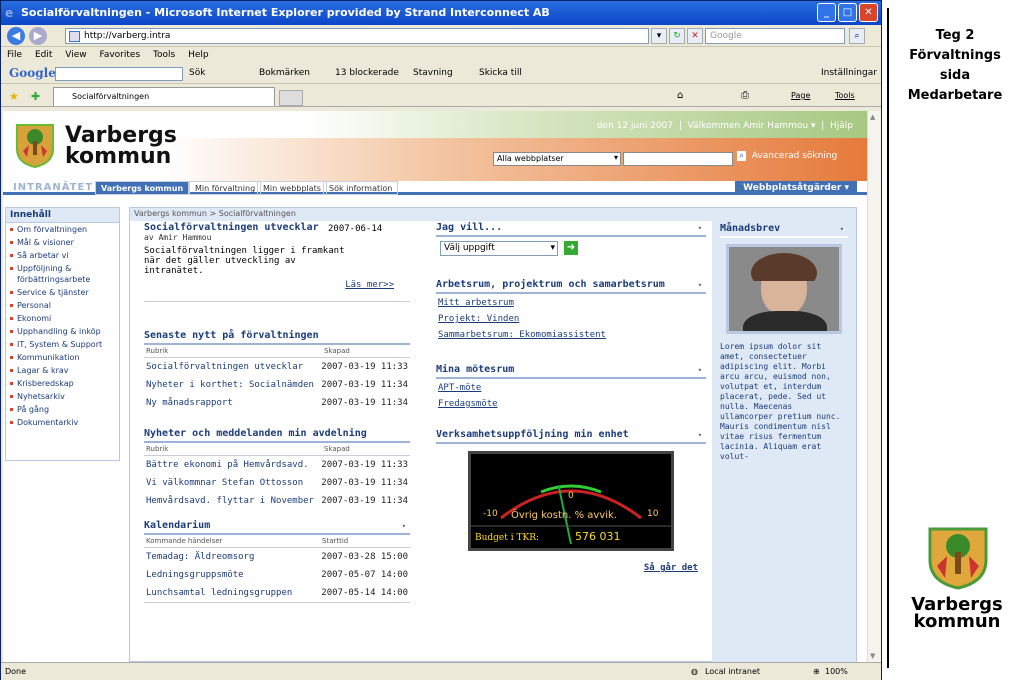  I want to click on meeting-link: APT-möte, so click(572, 388).